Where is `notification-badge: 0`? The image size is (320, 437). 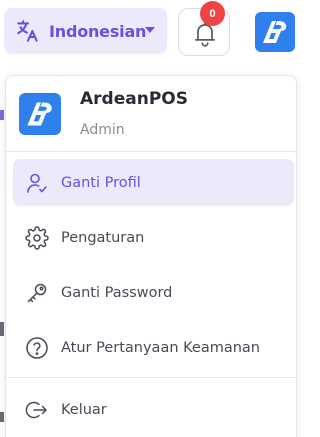 notification-badge: 0 is located at coordinates (212, 13).